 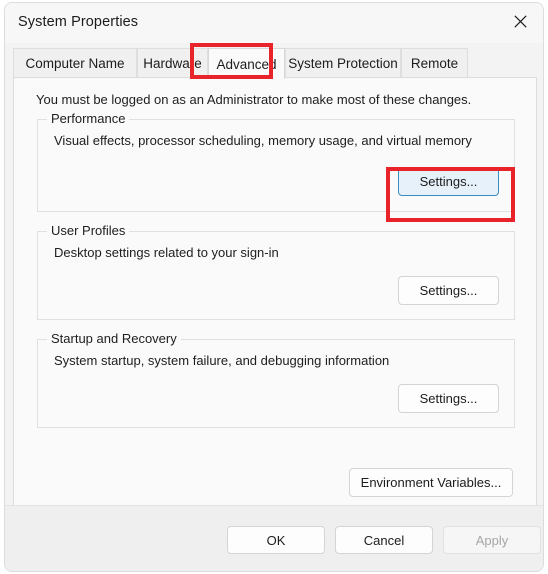 I want to click on tab-computer-name: Computer Name, so click(x=75, y=63).